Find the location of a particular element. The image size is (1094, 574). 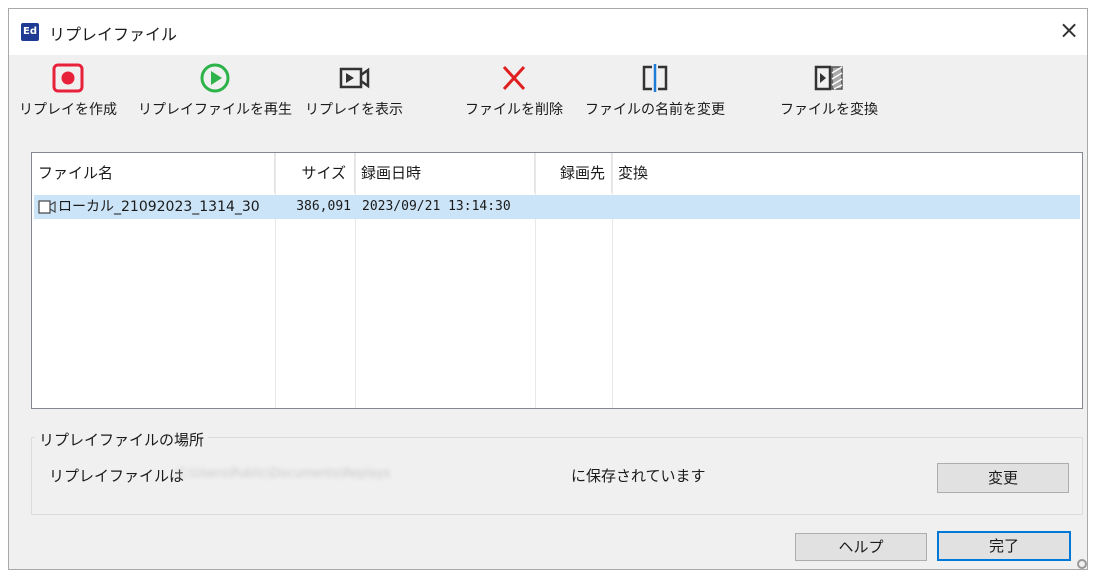

column-header-size: サイズ is located at coordinates (315, 173).